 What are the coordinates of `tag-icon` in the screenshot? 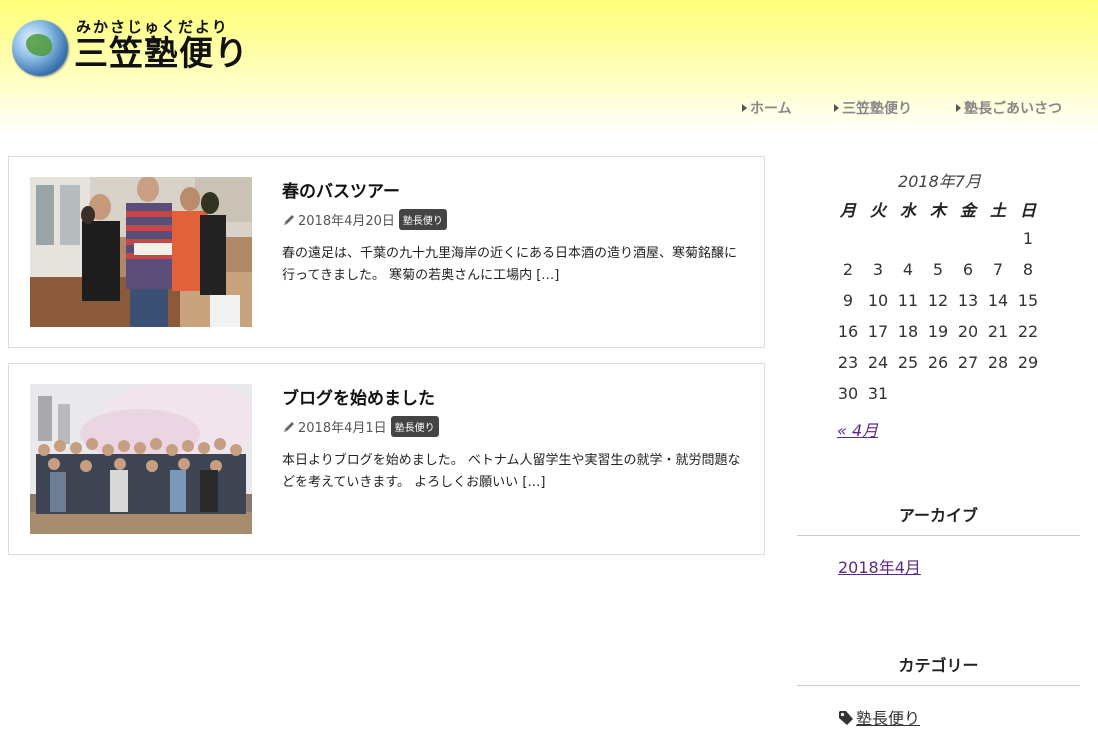 It's located at (846, 718).